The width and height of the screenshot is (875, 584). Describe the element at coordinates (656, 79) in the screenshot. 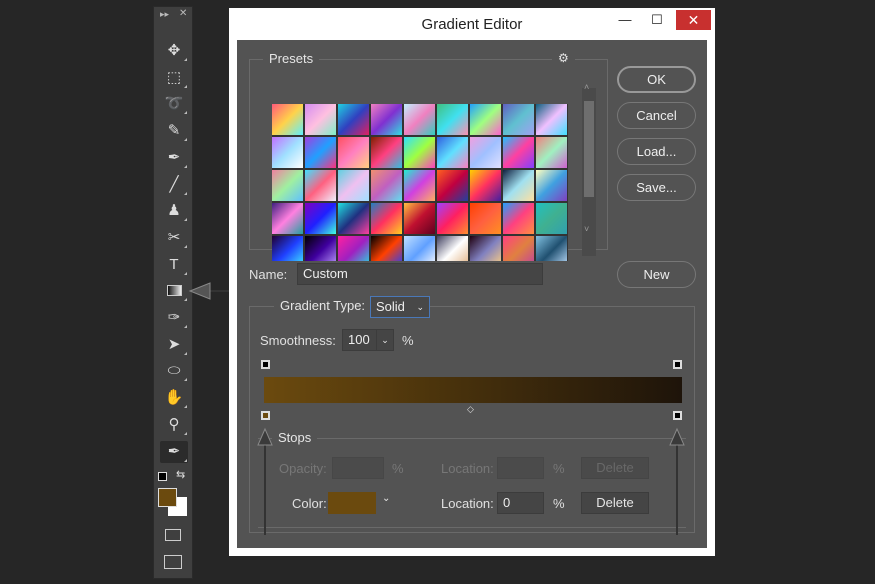

I see `ok-button: OK` at that location.